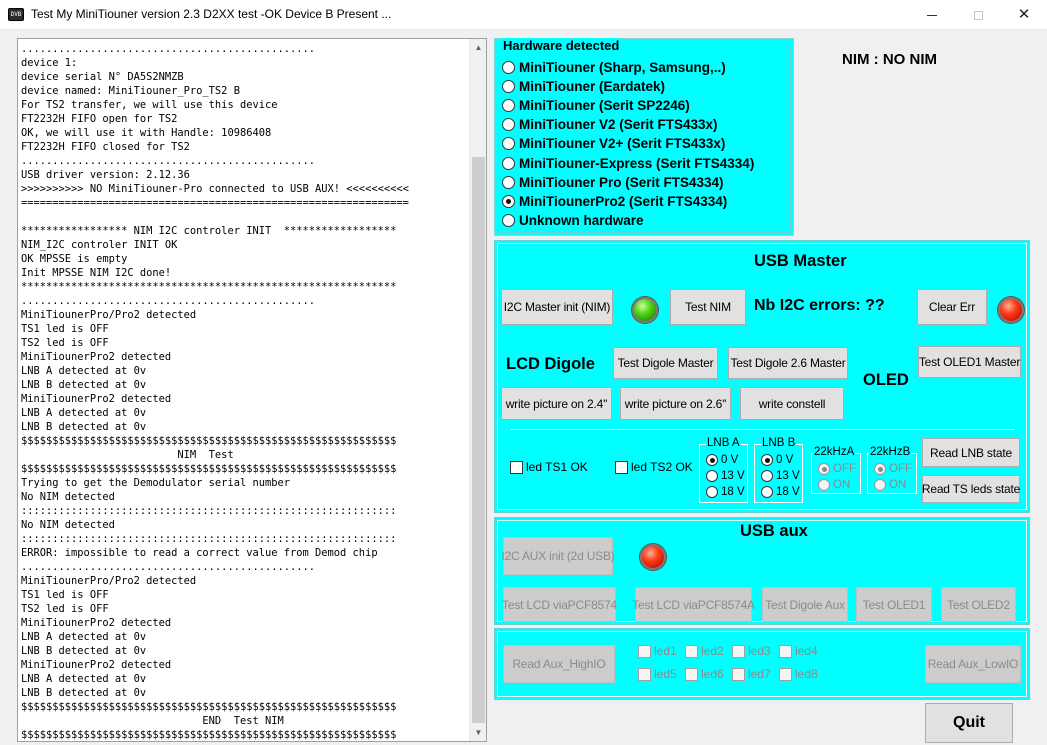 Image resolution: width=1047 pixels, height=745 pixels. I want to click on hardware-option: MiniTiouner V2+ (Serit FTS433x), so click(613, 143).